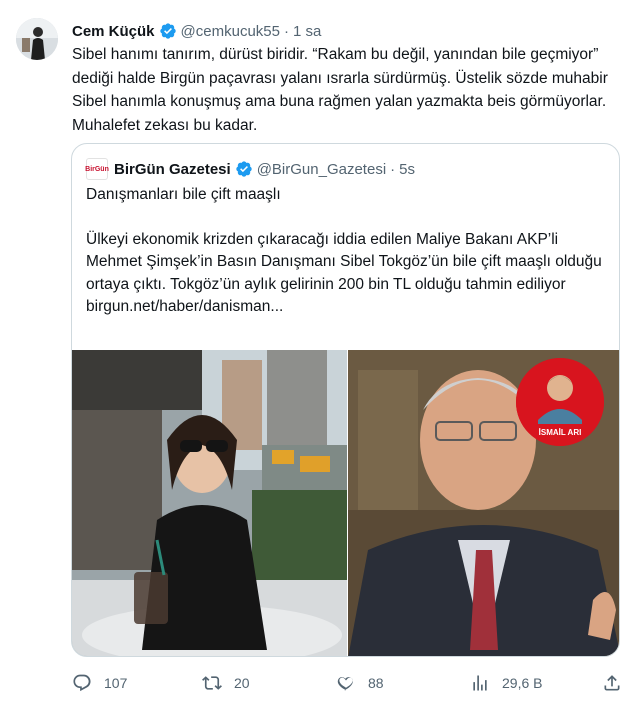 This screenshot has height=703, width=640. What do you see at coordinates (407, 169) in the screenshot?
I see `quoted-timestamp: 5s` at bounding box center [407, 169].